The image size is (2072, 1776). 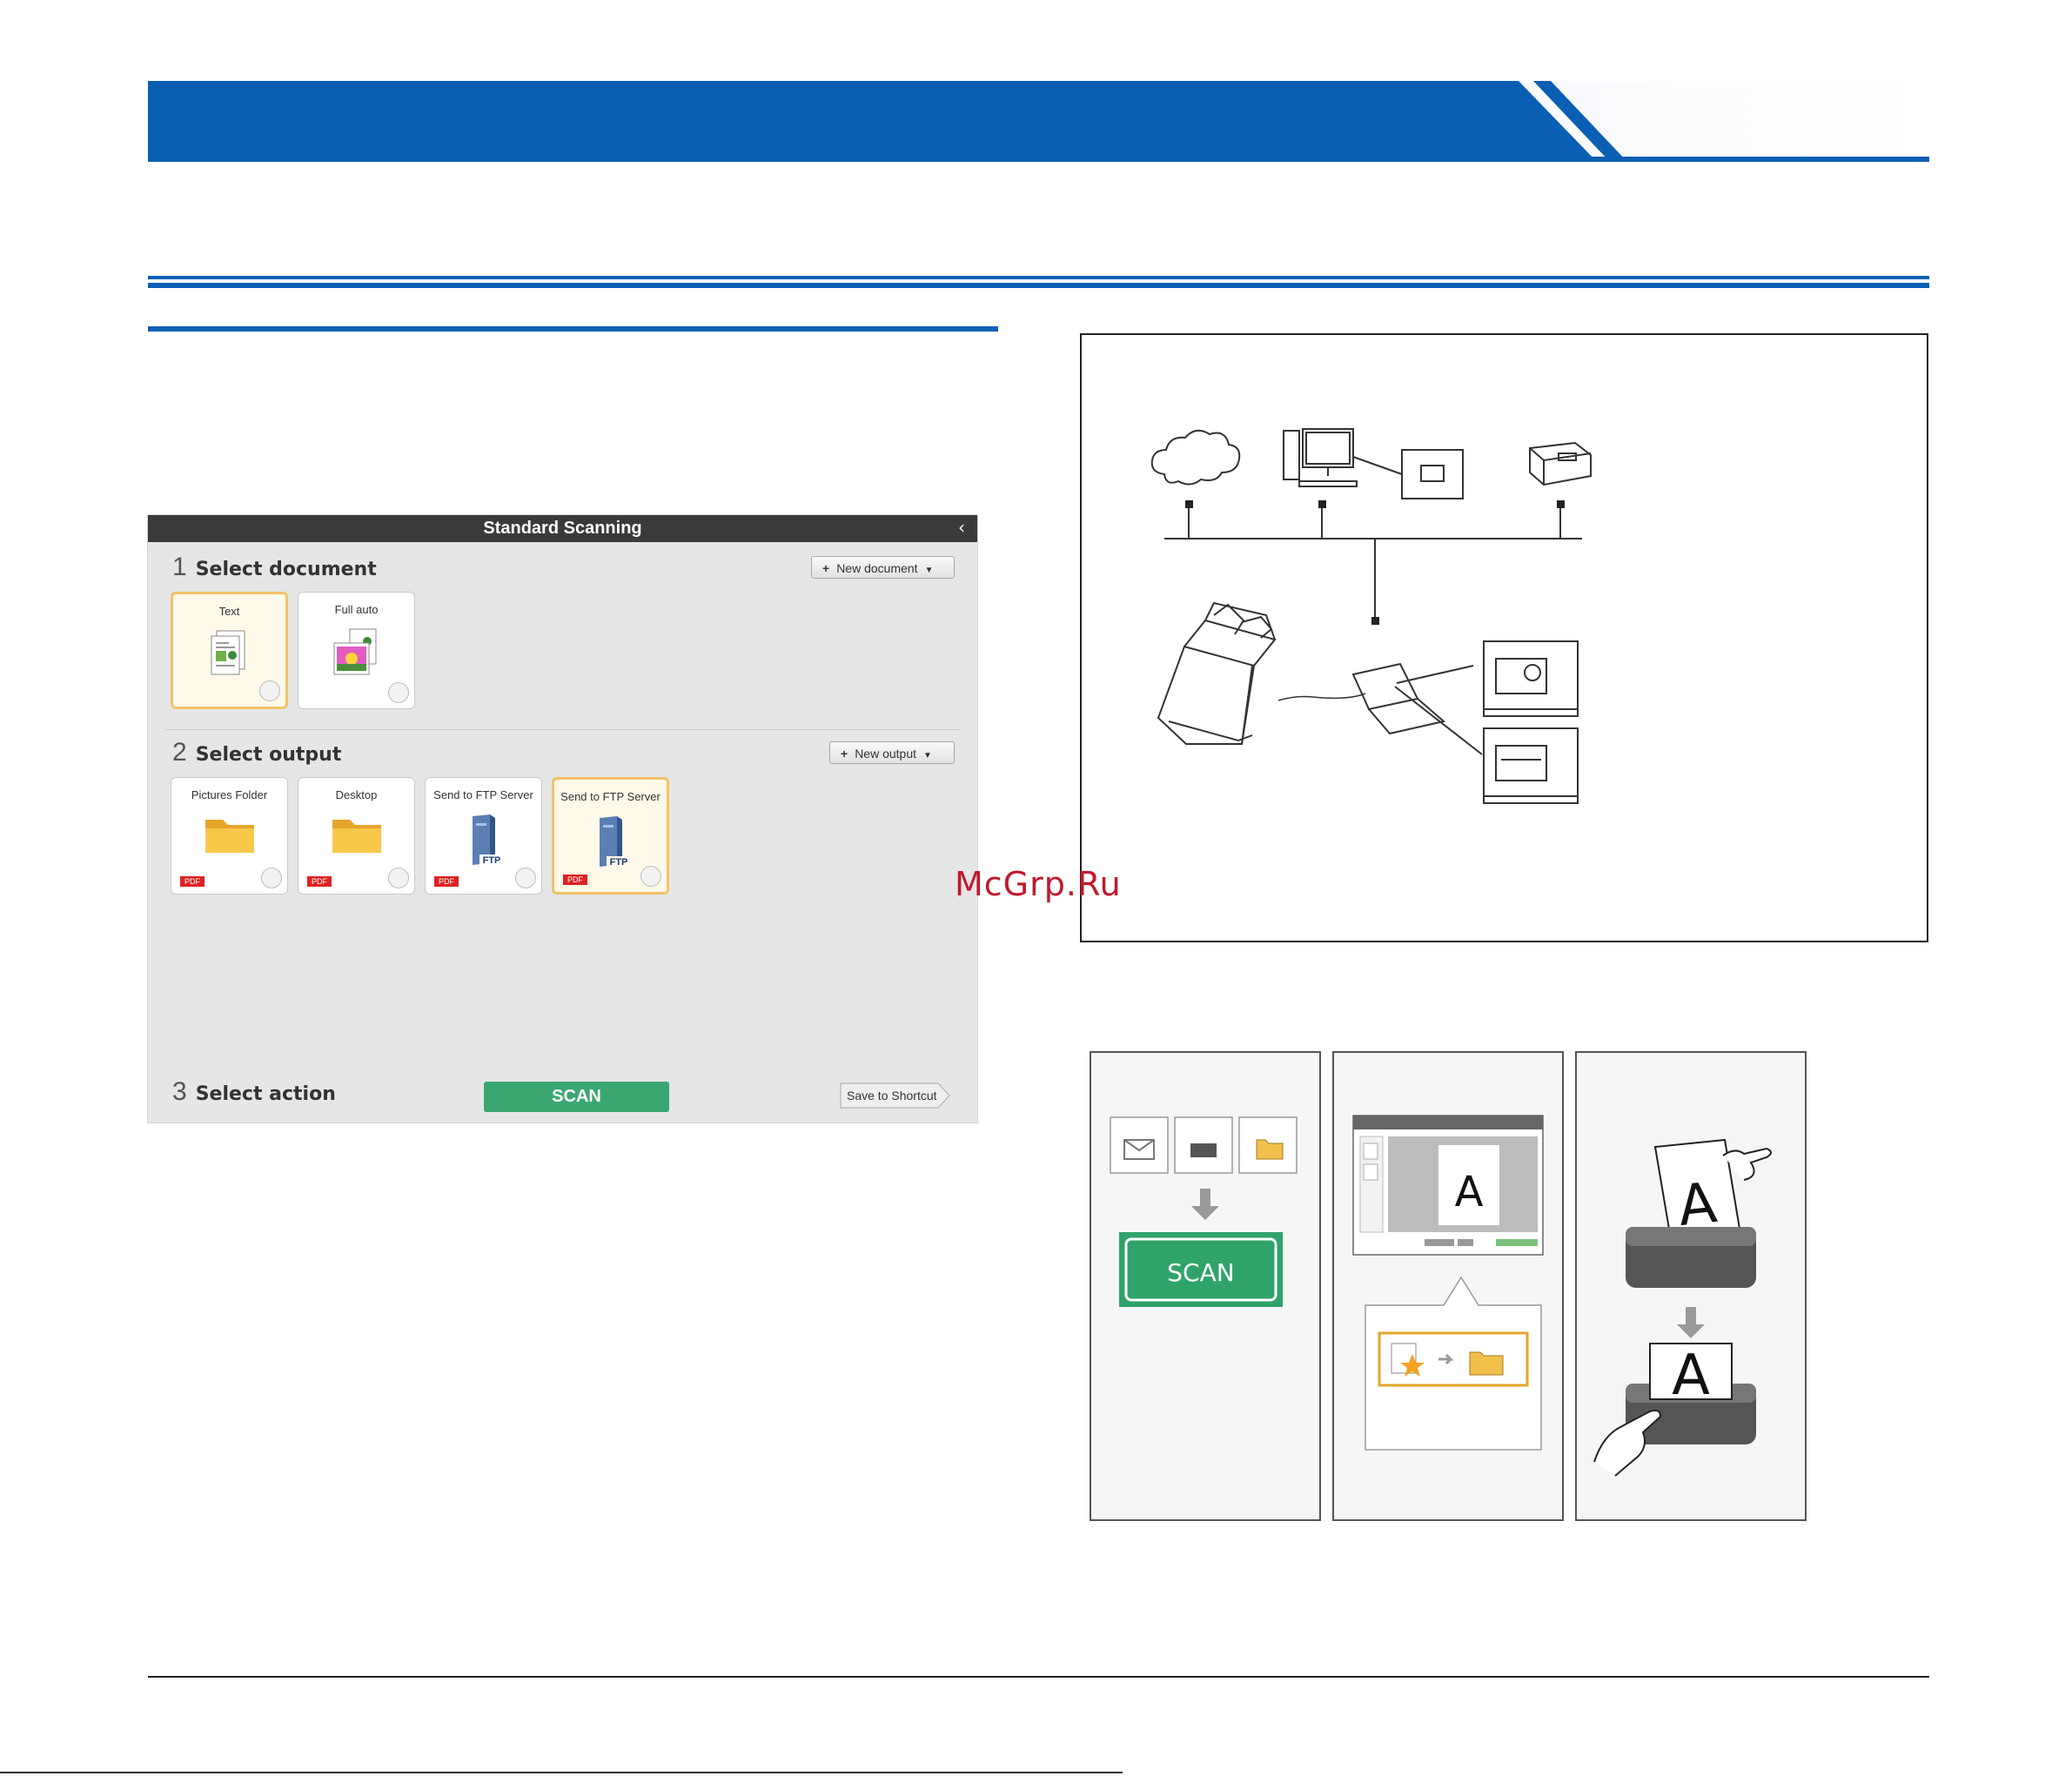 I want to click on output-card-pictures-folder: Pictures Folder PDF, so click(x=229, y=836).